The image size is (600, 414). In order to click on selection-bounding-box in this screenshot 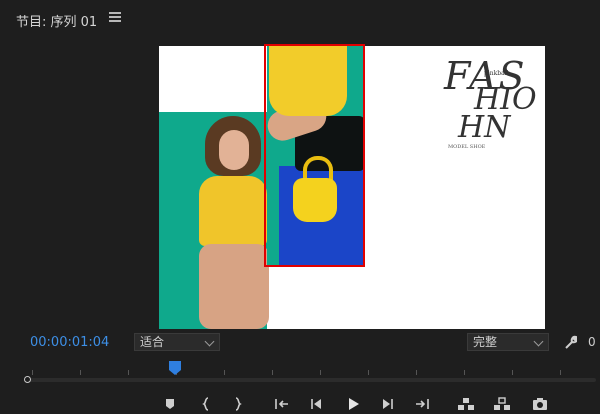, I will do `click(314, 155)`.